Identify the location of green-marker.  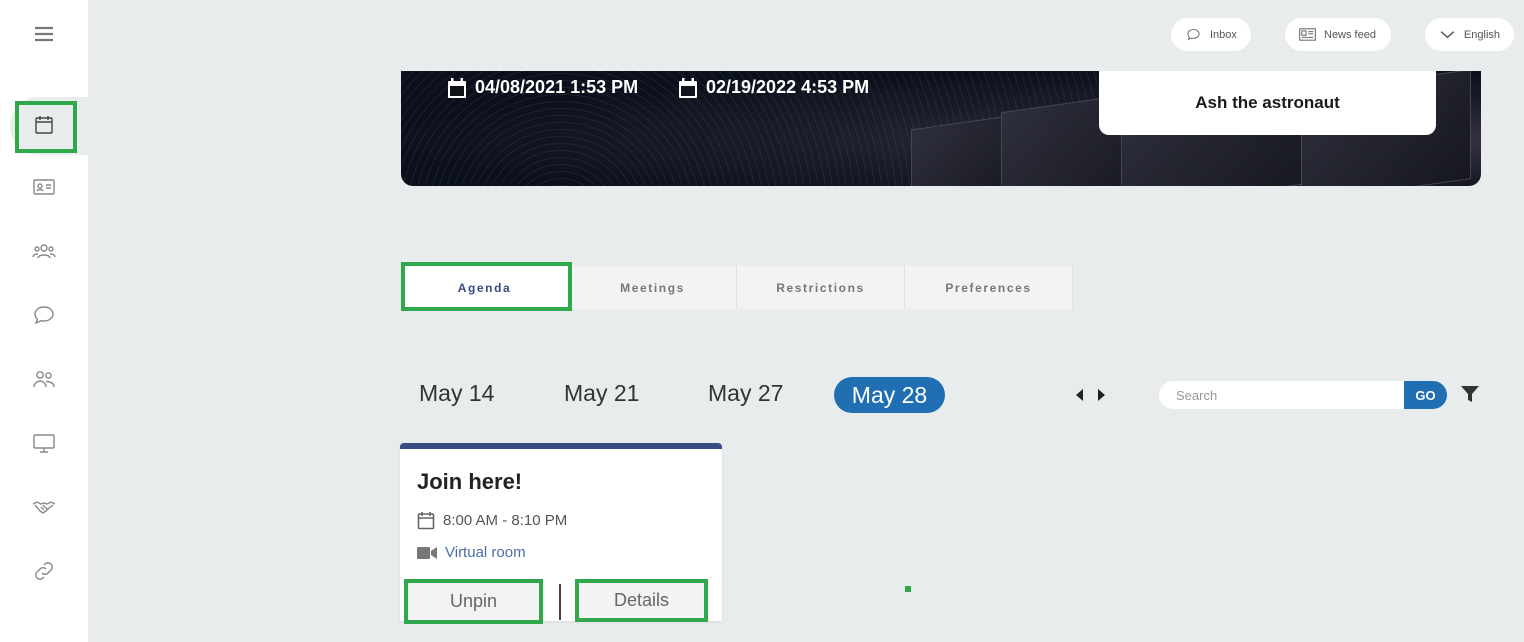
(908, 589).